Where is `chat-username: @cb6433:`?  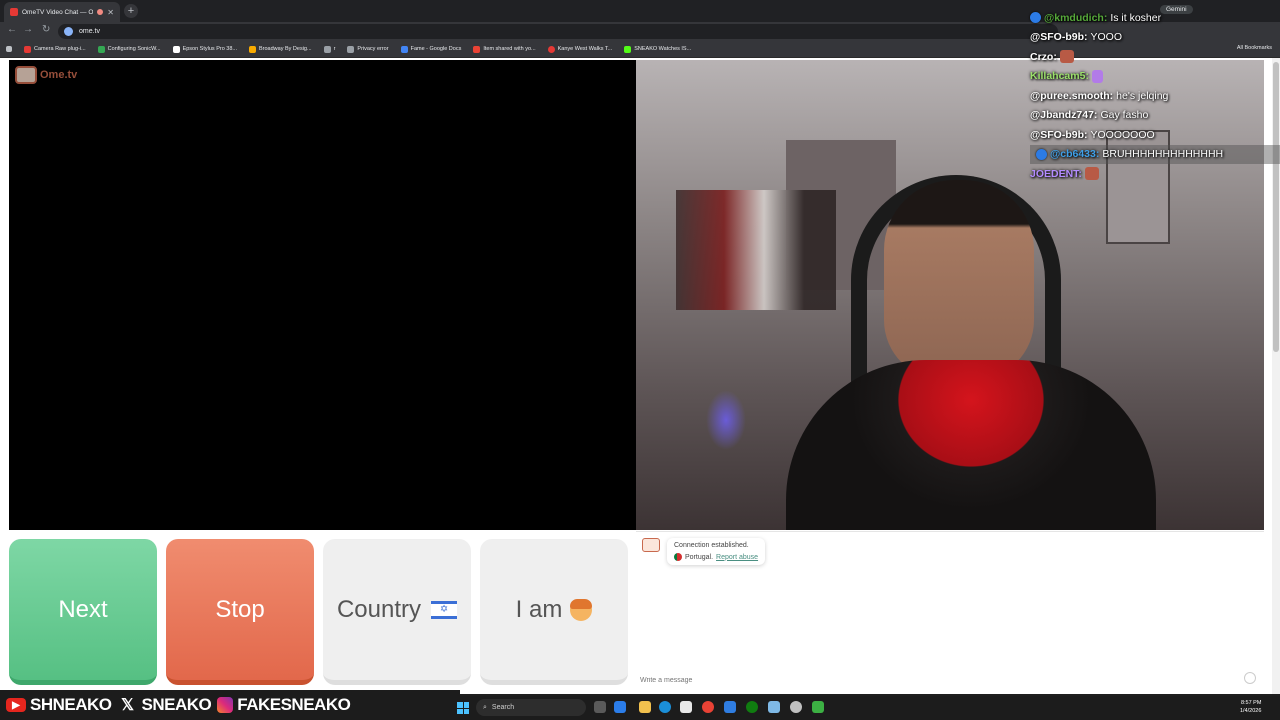
chat-username: @cb6433: is located at coordinates (1075, 154).